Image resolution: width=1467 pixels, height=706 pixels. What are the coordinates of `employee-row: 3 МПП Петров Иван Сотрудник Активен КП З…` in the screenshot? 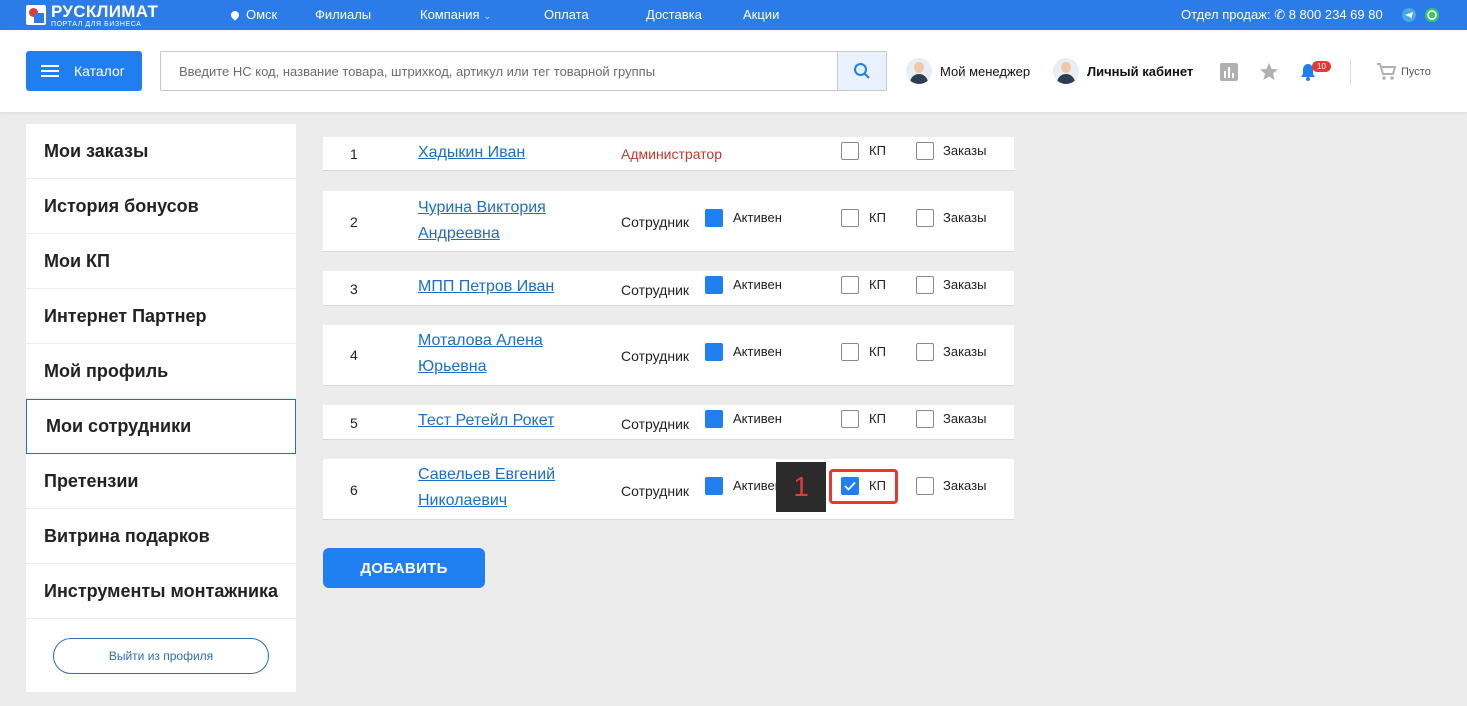 It's located at (668, 288).